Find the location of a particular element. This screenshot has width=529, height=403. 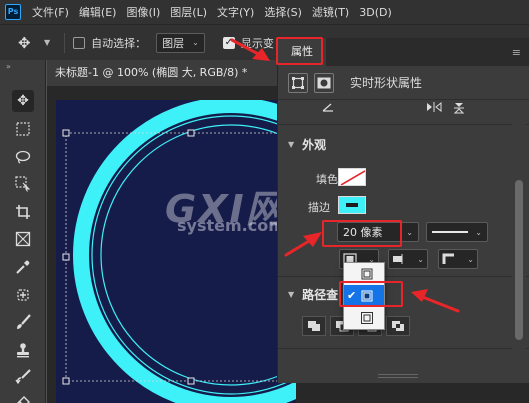

fill-swatch is located at coordinates (352, 177).